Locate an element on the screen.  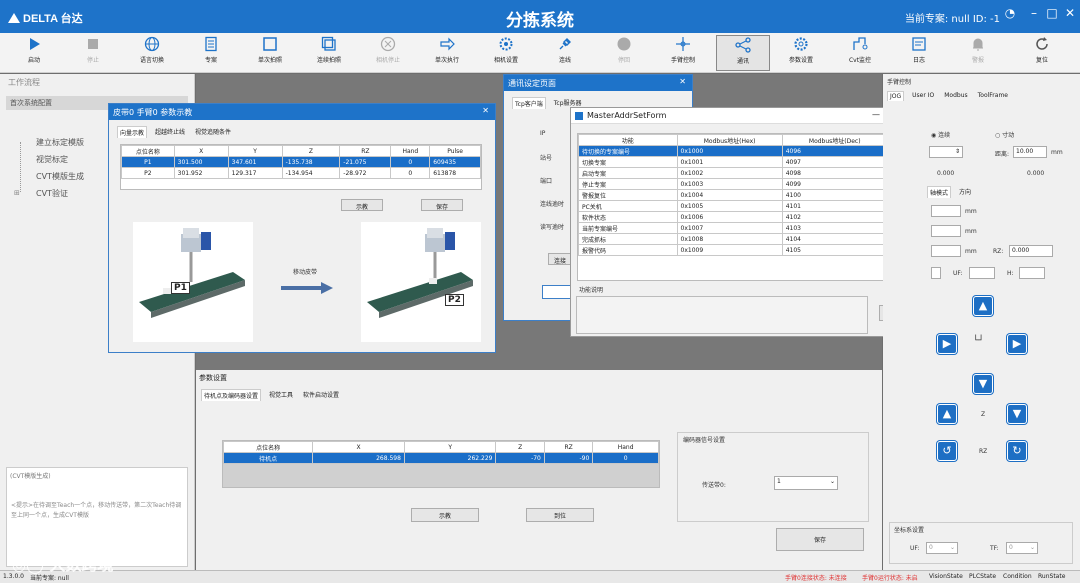
inch-radio: ○ 寸动 is located at coordinates (1004, 134).